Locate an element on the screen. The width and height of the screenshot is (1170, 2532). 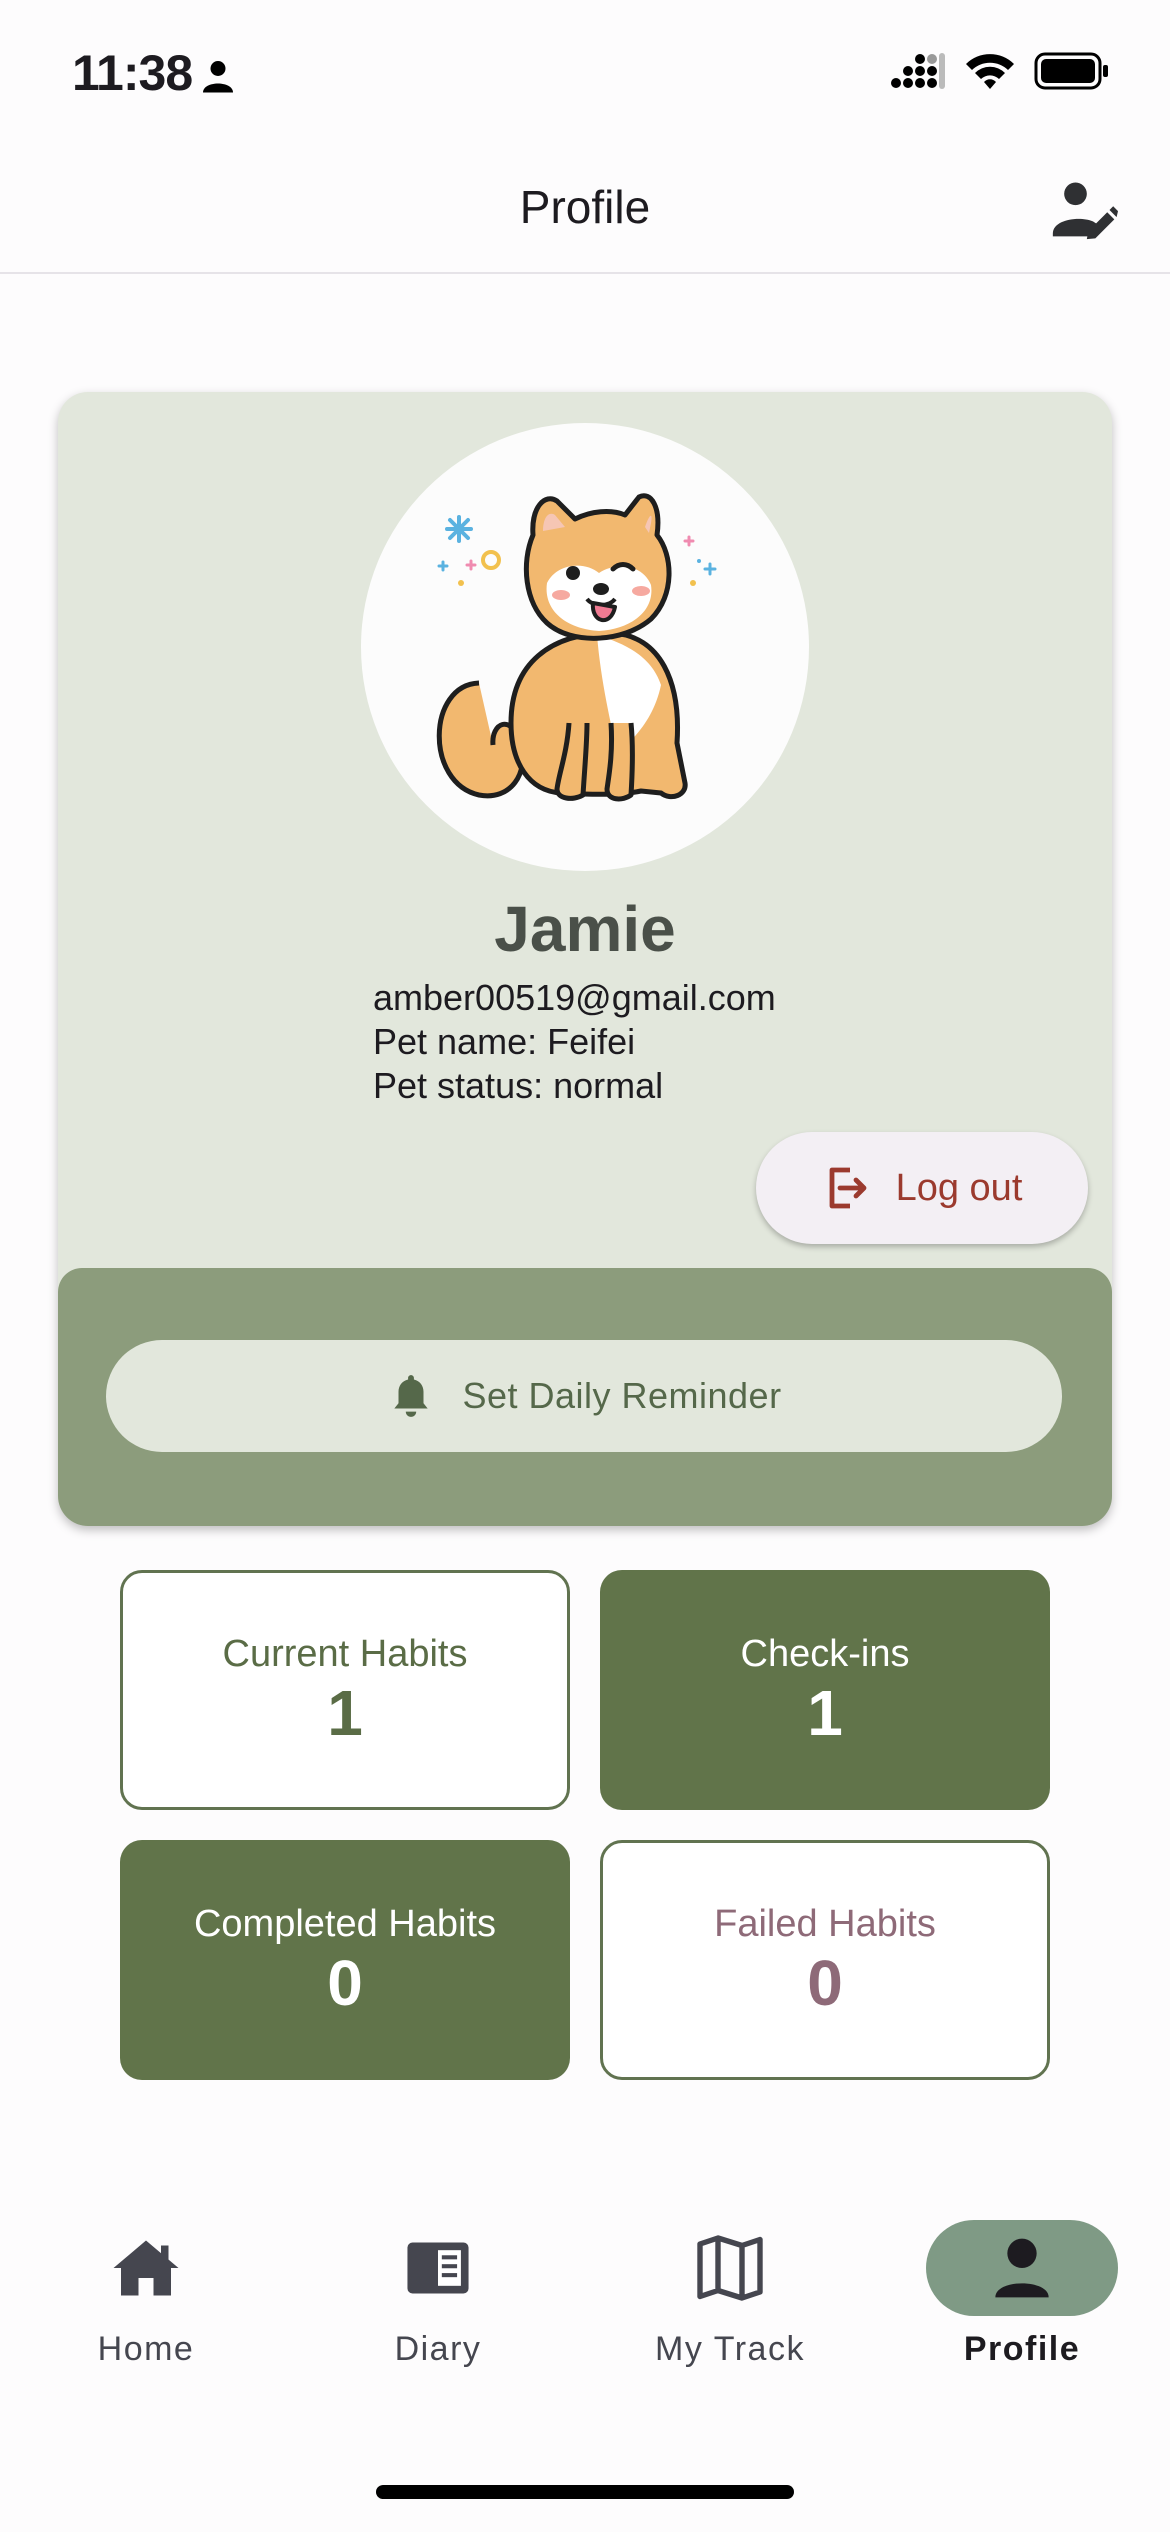
stat-current-habits: Current Habits 1 is located at coordinates (345, 1690).